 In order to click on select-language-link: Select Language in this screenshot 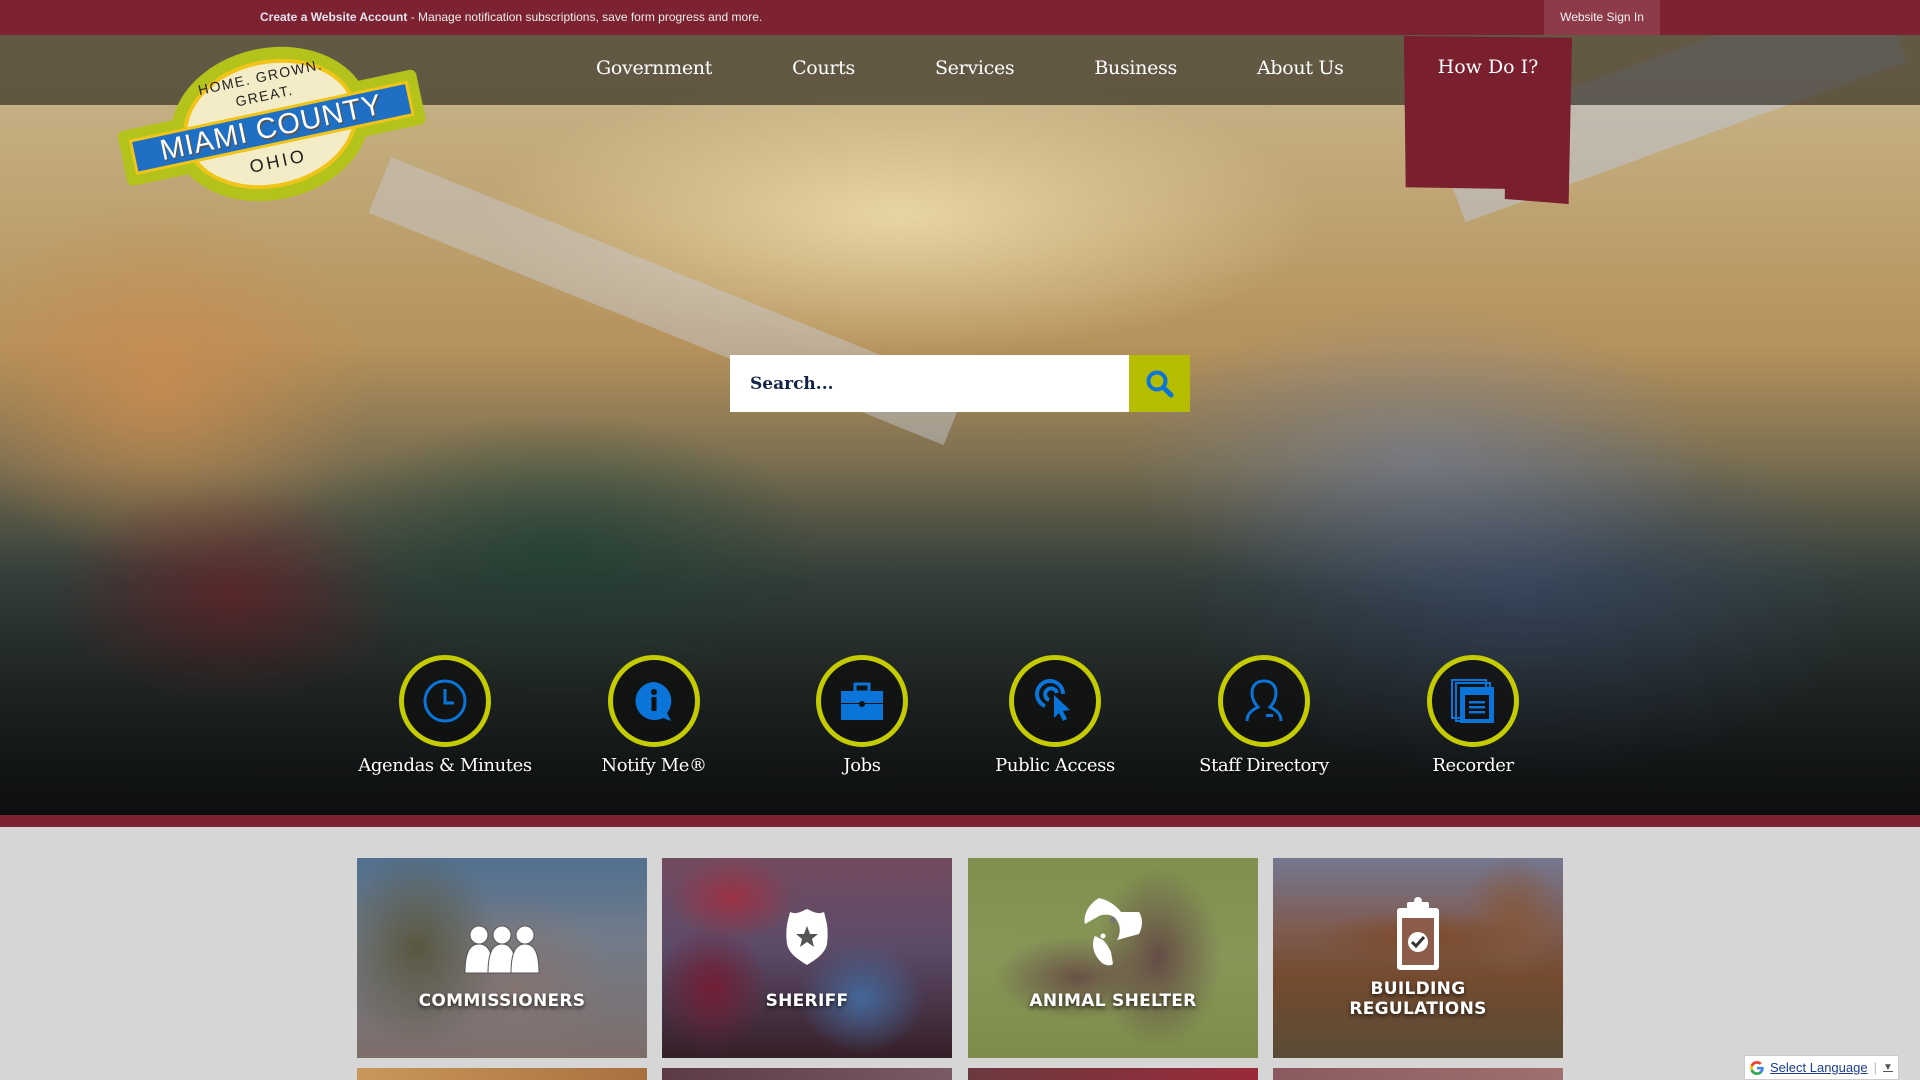, I will do `click(1819, 1067)`.